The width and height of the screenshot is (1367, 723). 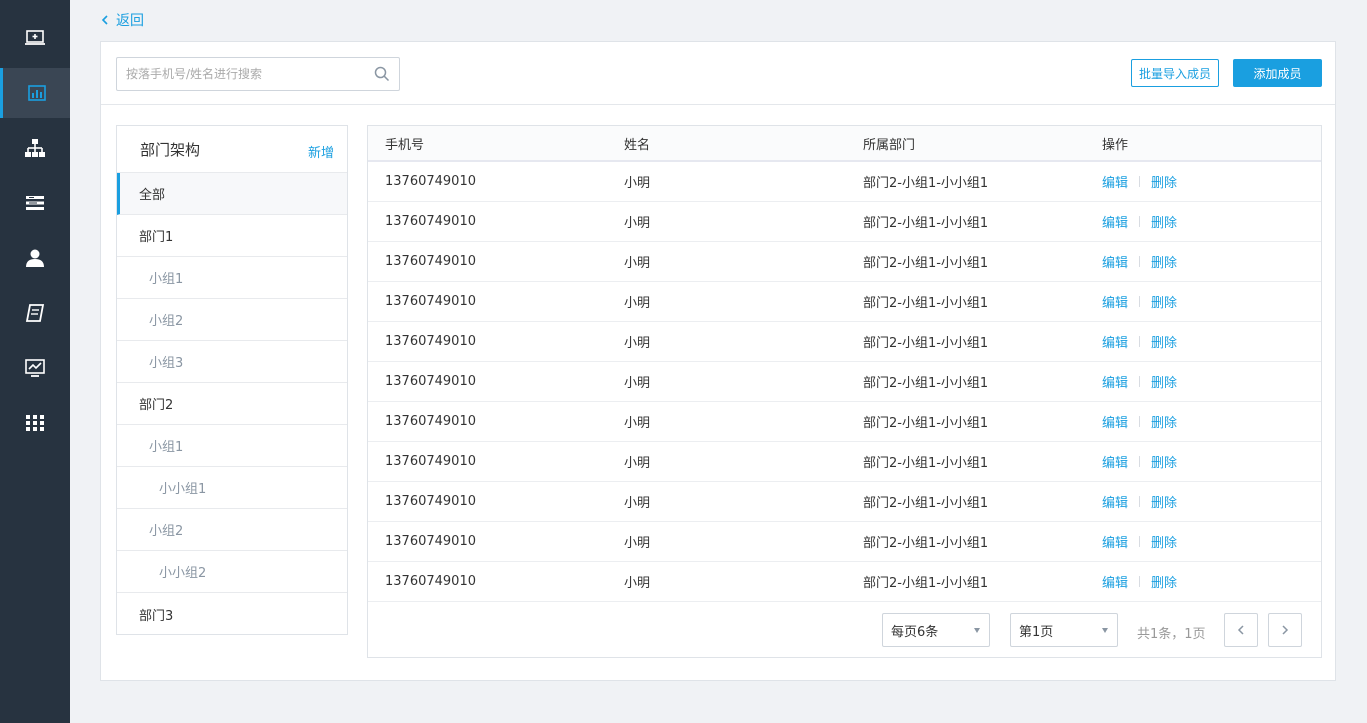 What do you see at coordinates (232, 149) in the screenshot?
I see `dept-header: 部门架构 新增` at bounding box center [232, 149].